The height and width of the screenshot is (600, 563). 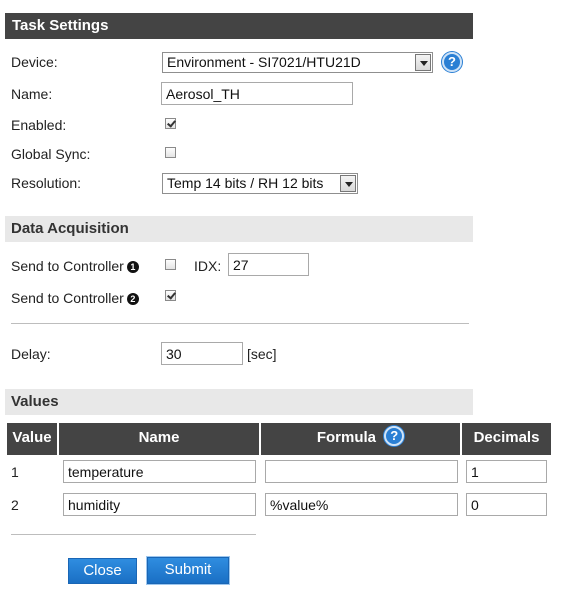 I want to click on device-label: Device:, so click(x=34, y=62).